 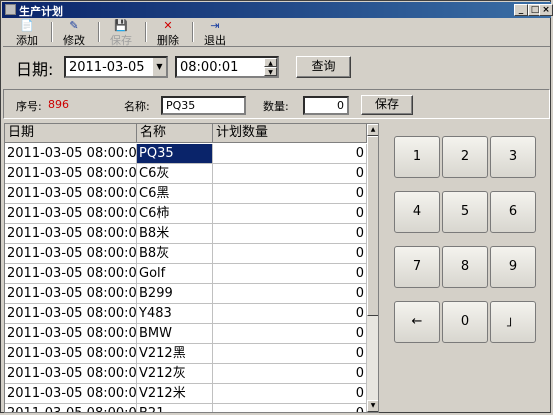 I want to click on save-toolbar-button: 💾 保存, so click(x=121, y=33).